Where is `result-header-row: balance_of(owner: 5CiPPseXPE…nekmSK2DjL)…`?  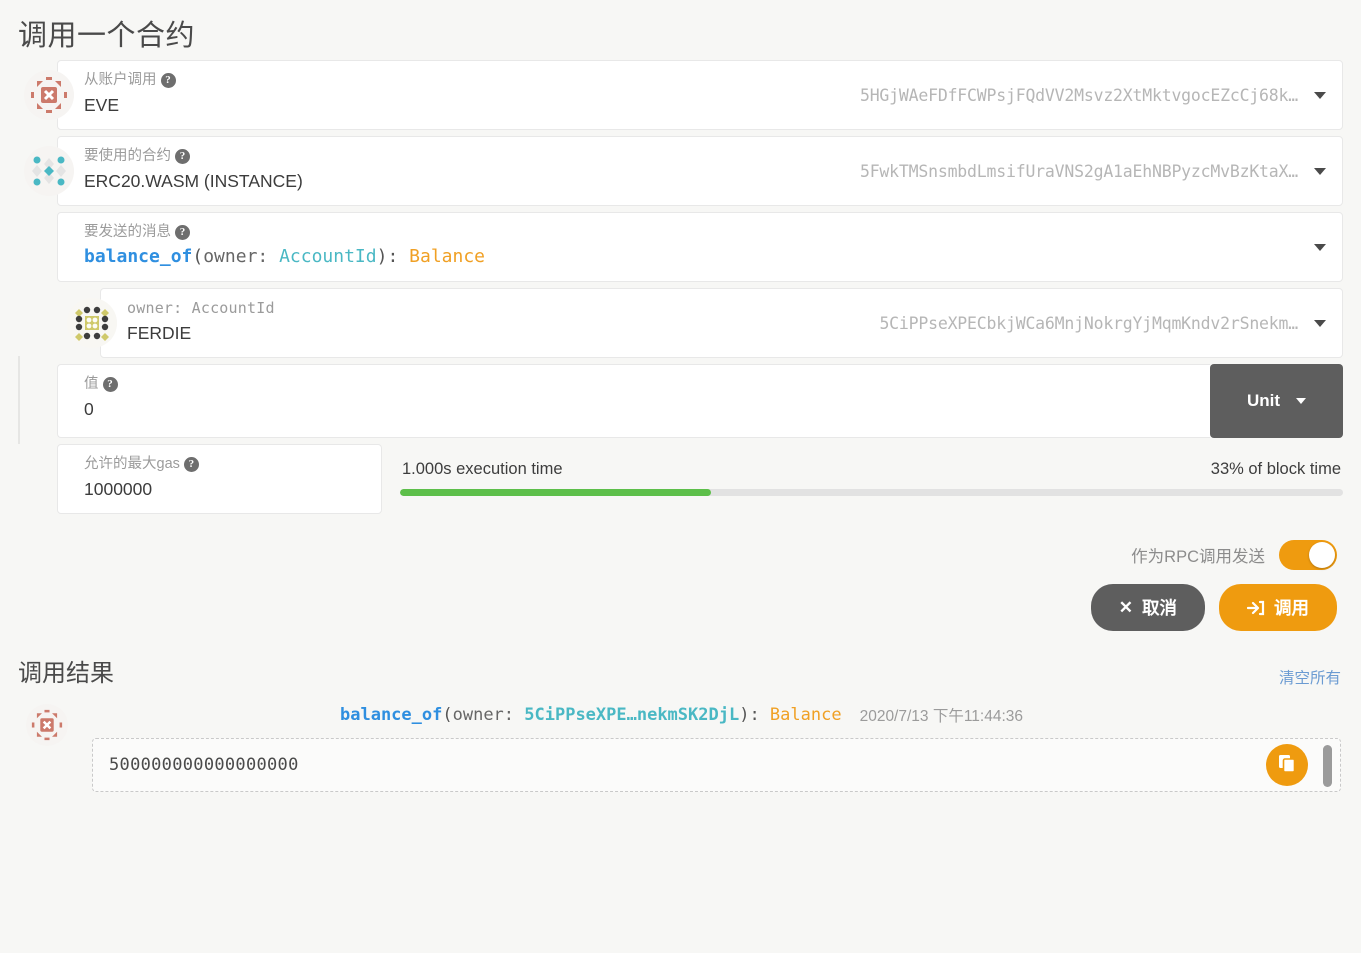 result-header-row: balance_of(owner: 5CiPPseXPE…nekmSK2DjL)… is located at coordinates (680, 715).